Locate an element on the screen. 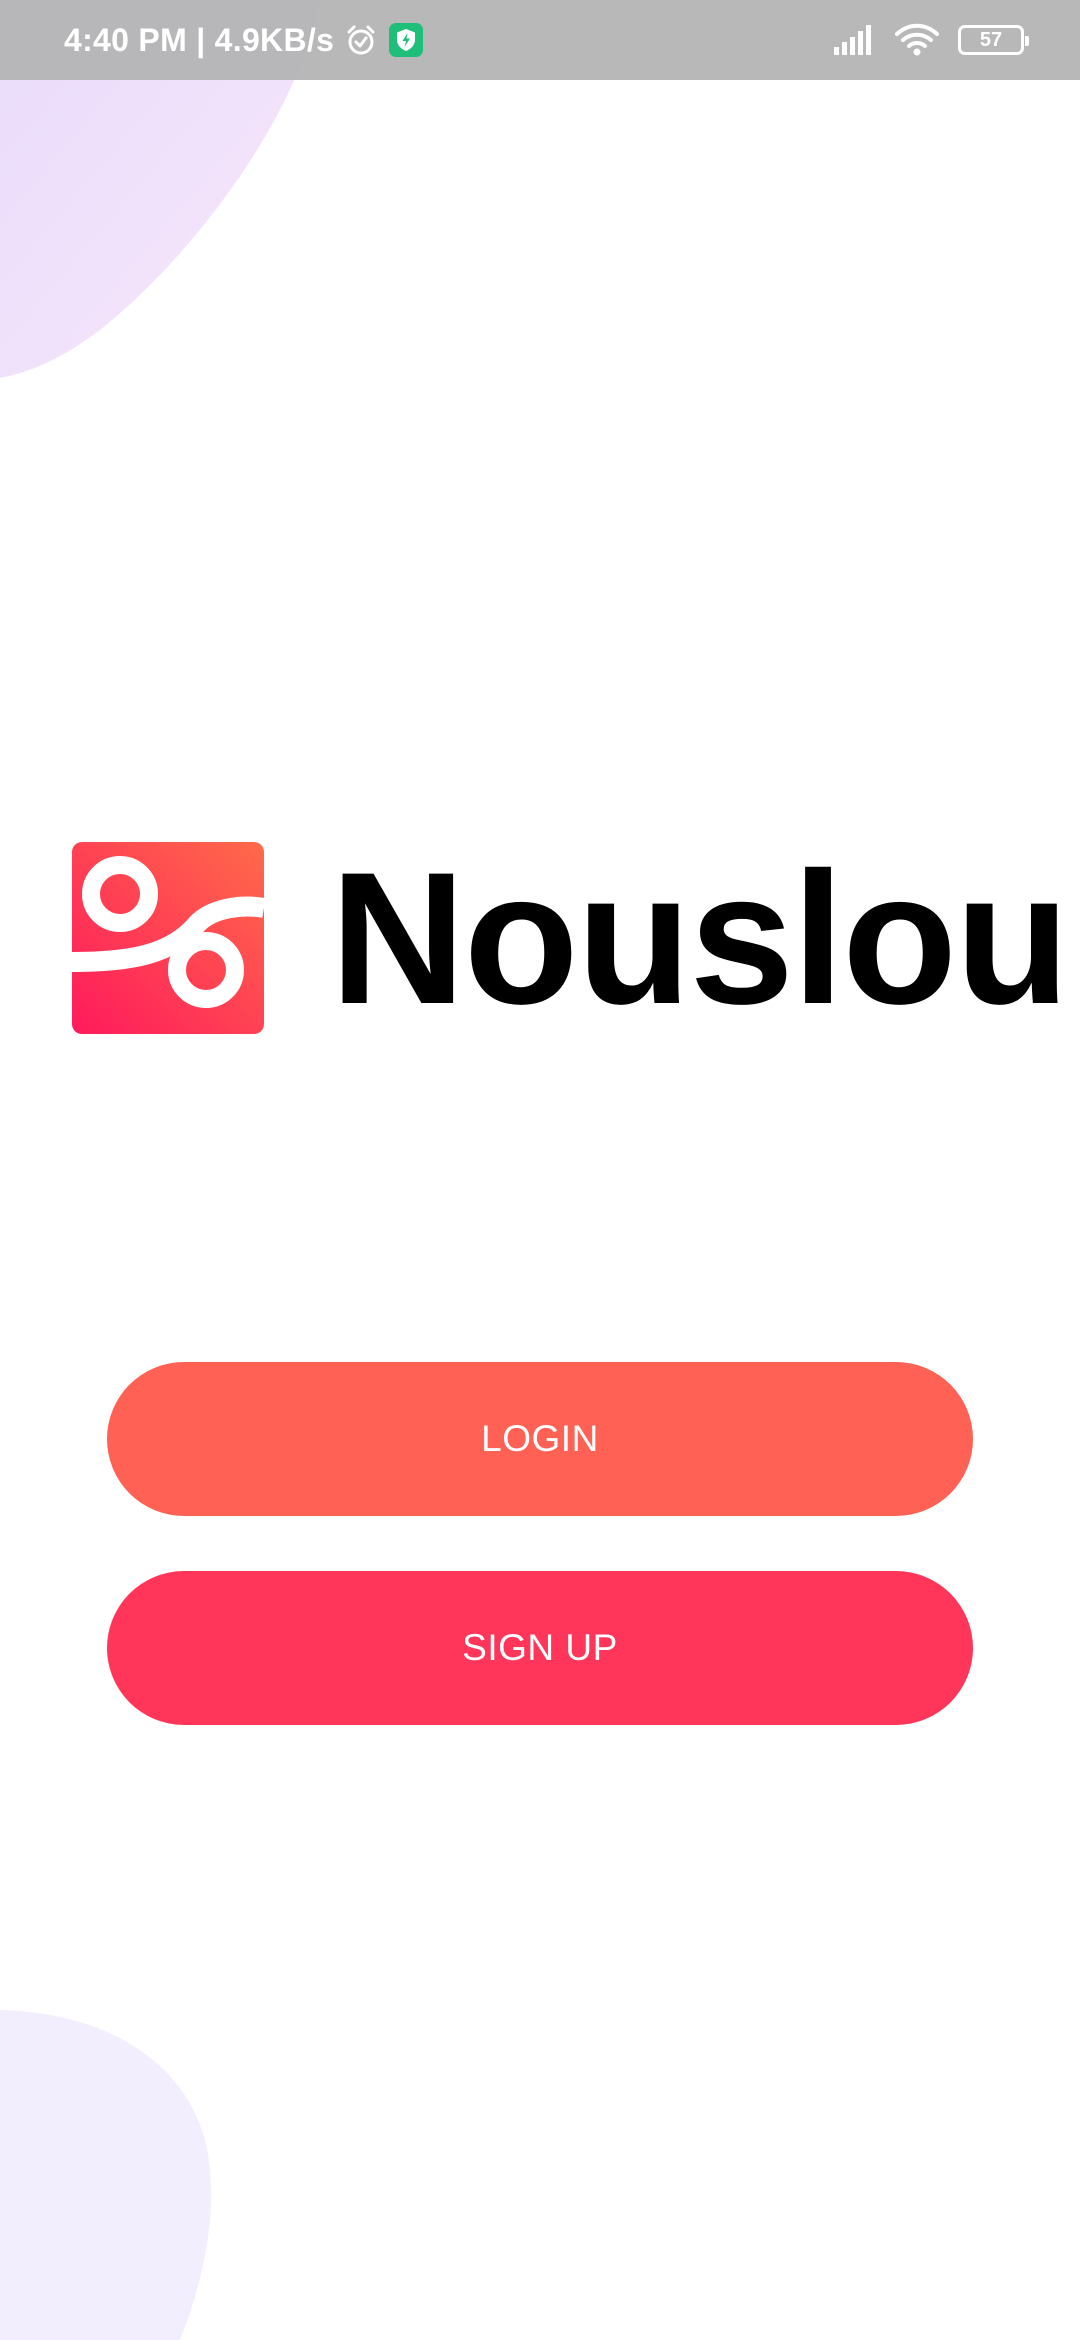 The width and height of the screenshot is (1080, 2340). status-bar-right: 57 is located at coordinates (931, 40).